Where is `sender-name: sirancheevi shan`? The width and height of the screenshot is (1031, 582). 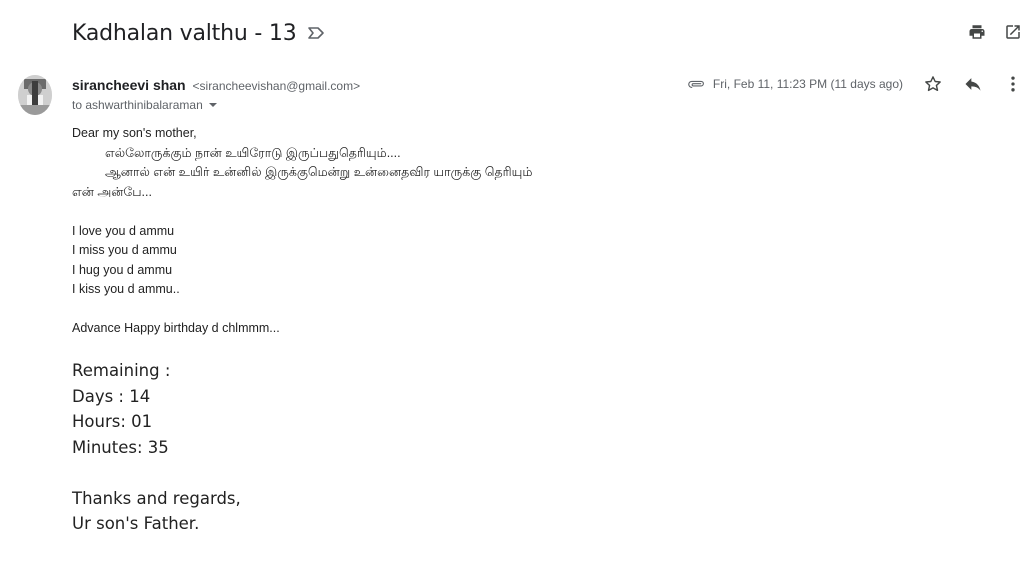 sender-name: sirancheevi shan is located at coordinates (129, 85).